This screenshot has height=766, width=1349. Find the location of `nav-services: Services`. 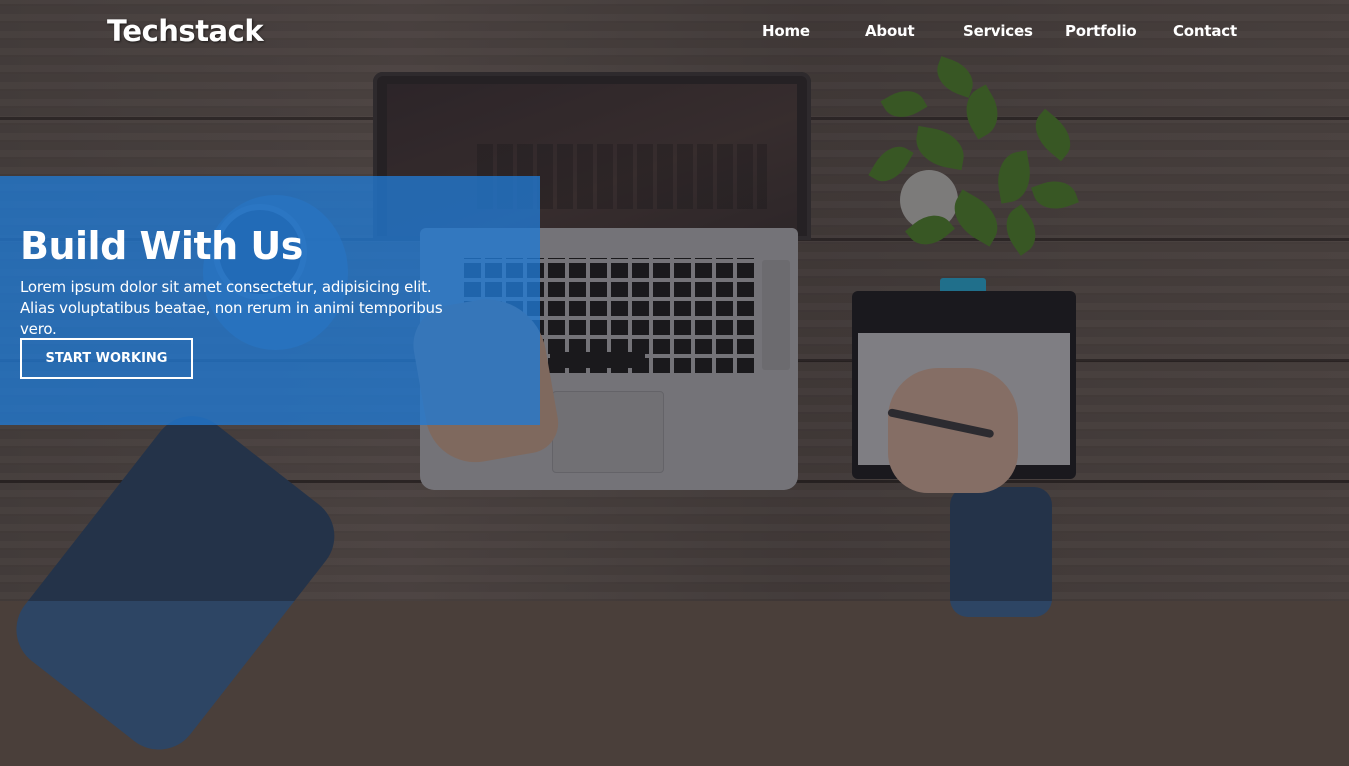

nav-services: Services is located at coordinates (998, 31).